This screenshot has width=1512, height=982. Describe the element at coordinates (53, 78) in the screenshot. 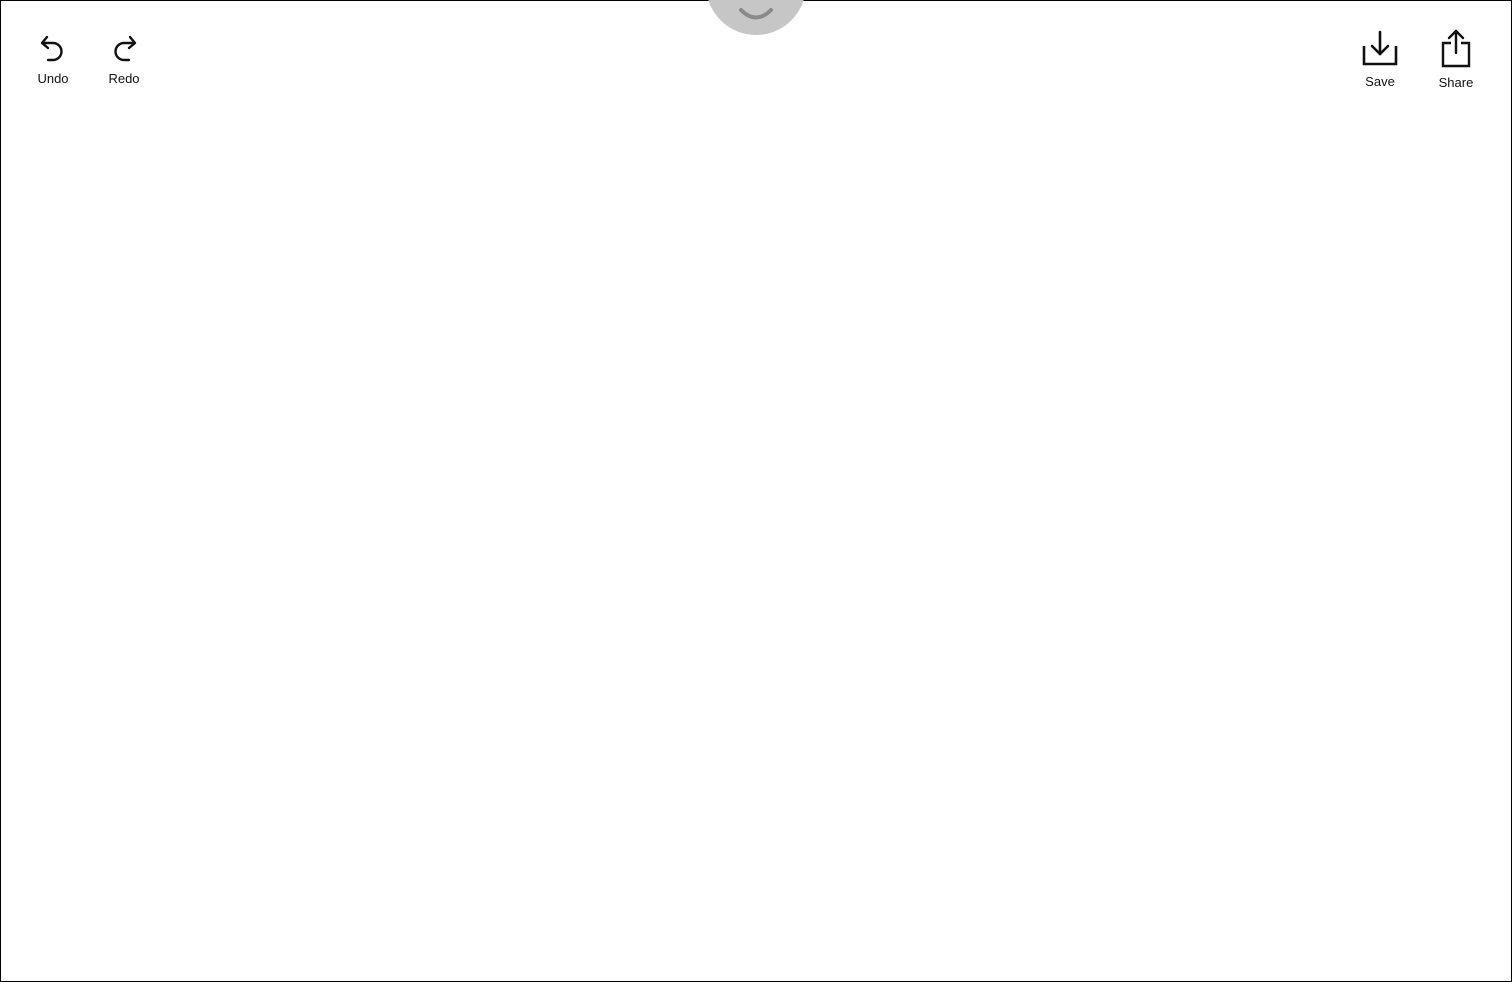

I see `undo-label: Undo` at that location.